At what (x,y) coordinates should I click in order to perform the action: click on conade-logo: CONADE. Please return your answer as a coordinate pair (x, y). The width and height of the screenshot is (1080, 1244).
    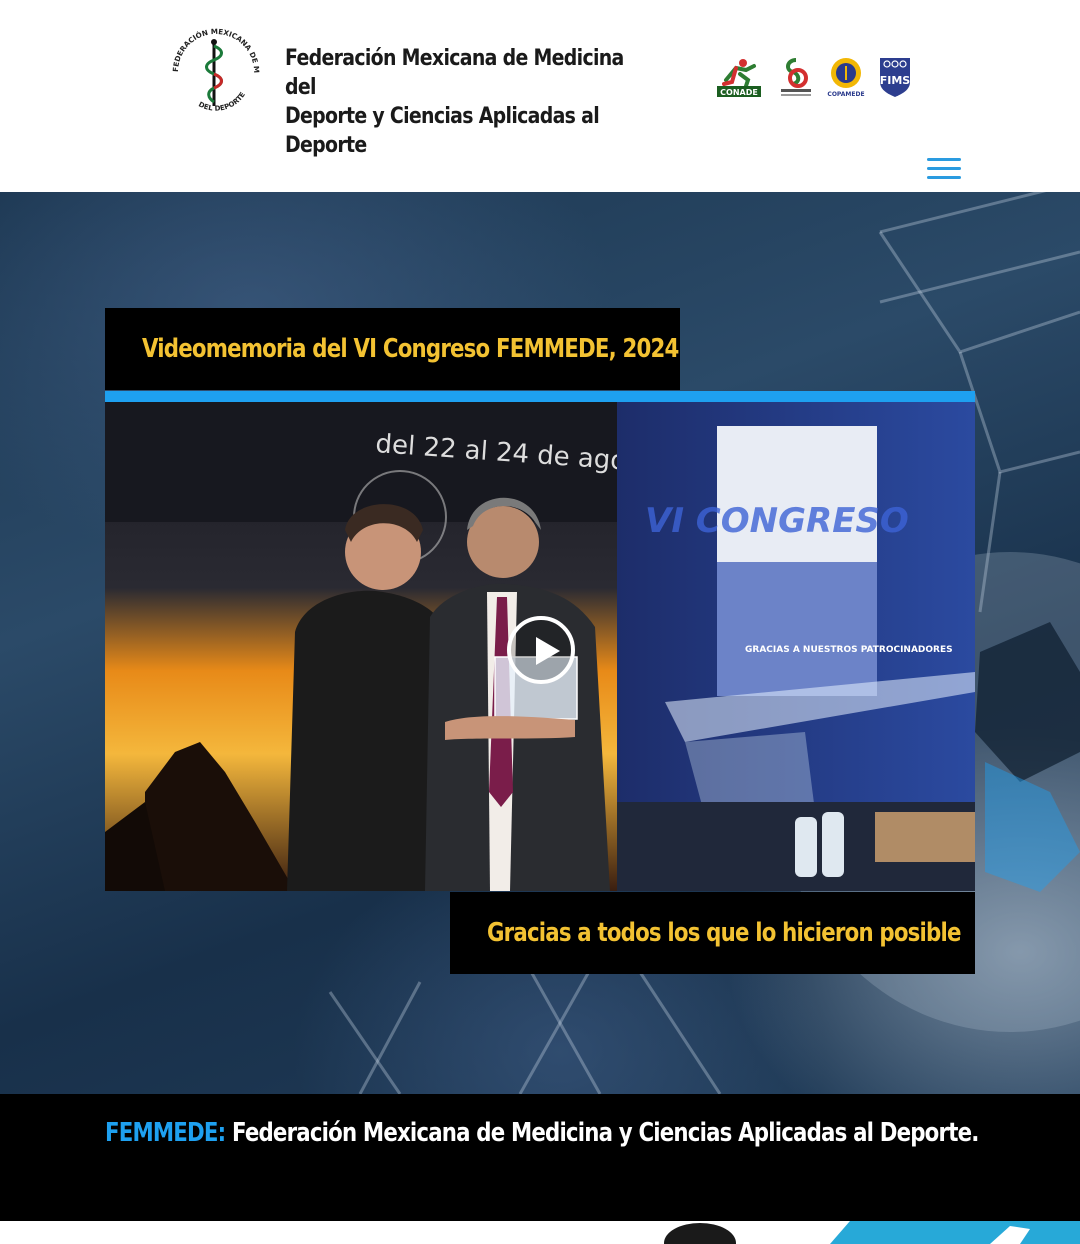
    Looking at the image, I should click on (739, 77).